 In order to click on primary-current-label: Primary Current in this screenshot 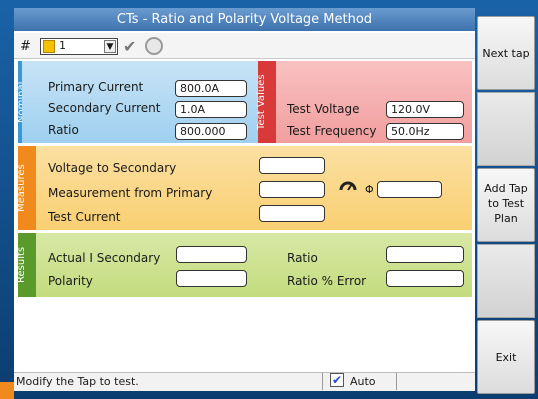, I will do `click(96, 87)`.